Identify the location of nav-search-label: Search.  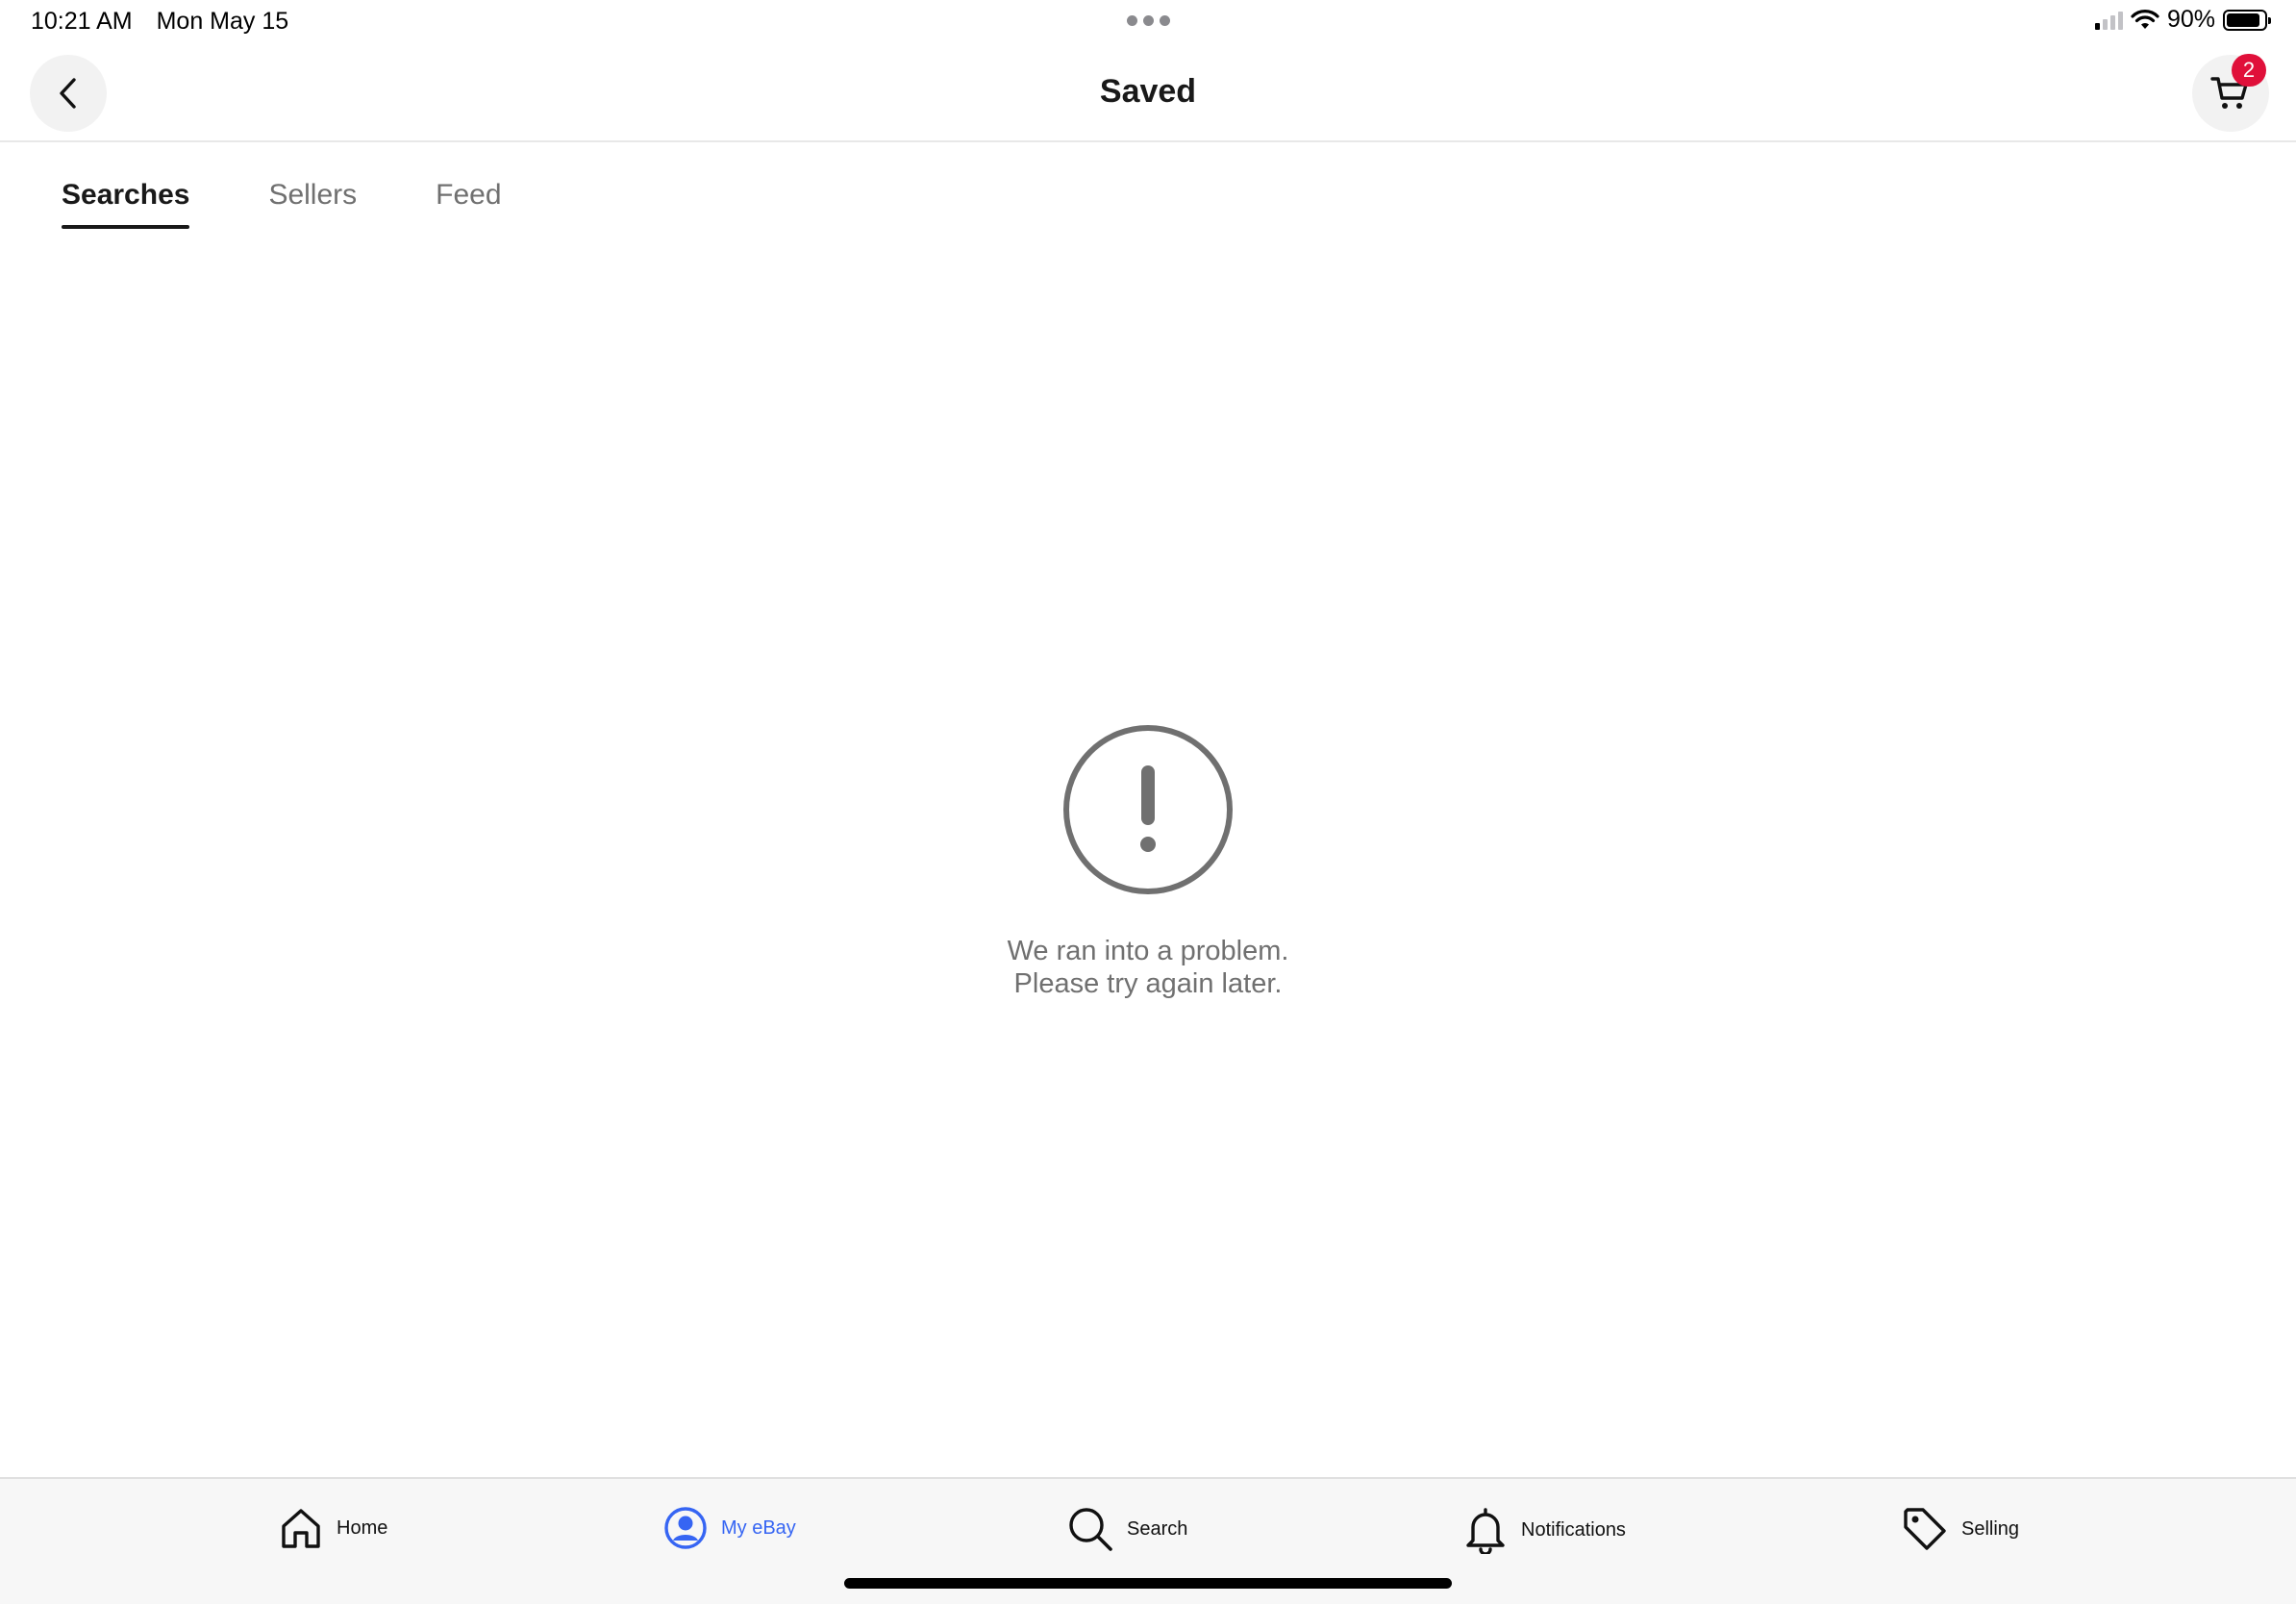
(1157, 1528).